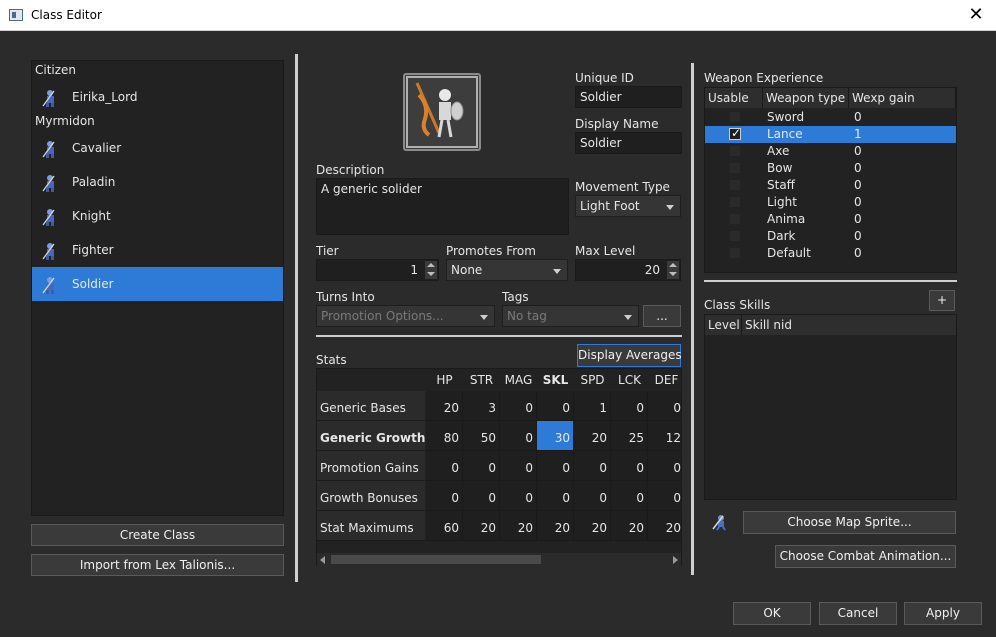 The width and height of the screenshot is (996, 637). What do you see at coordinates (628, 97) in the screenshot?
I see `unique-id-field: Soldier` at bounding box center [628, 97].